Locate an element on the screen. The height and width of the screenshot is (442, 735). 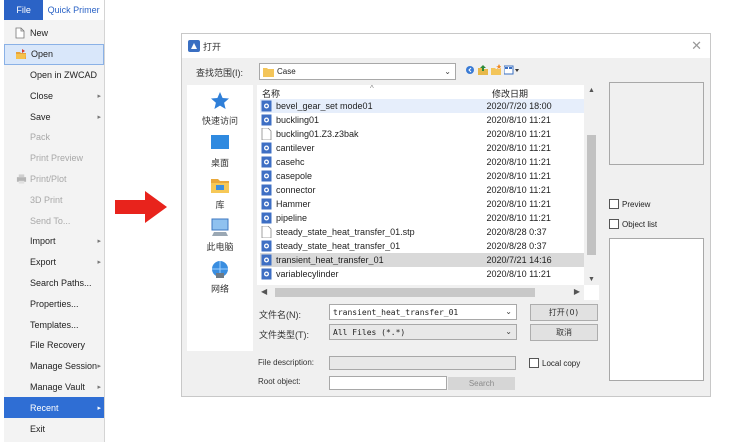
place-library: 库 is located at coordinates (220, 193).